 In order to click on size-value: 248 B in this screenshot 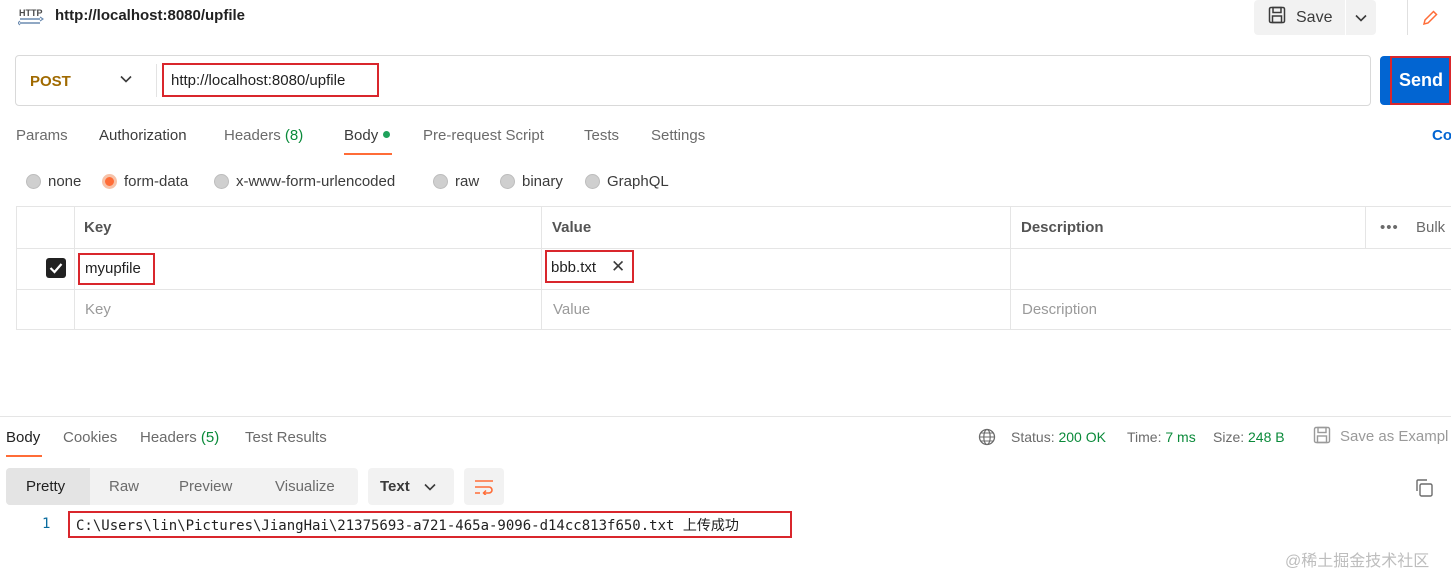, I will do `click(1266, 437)`.